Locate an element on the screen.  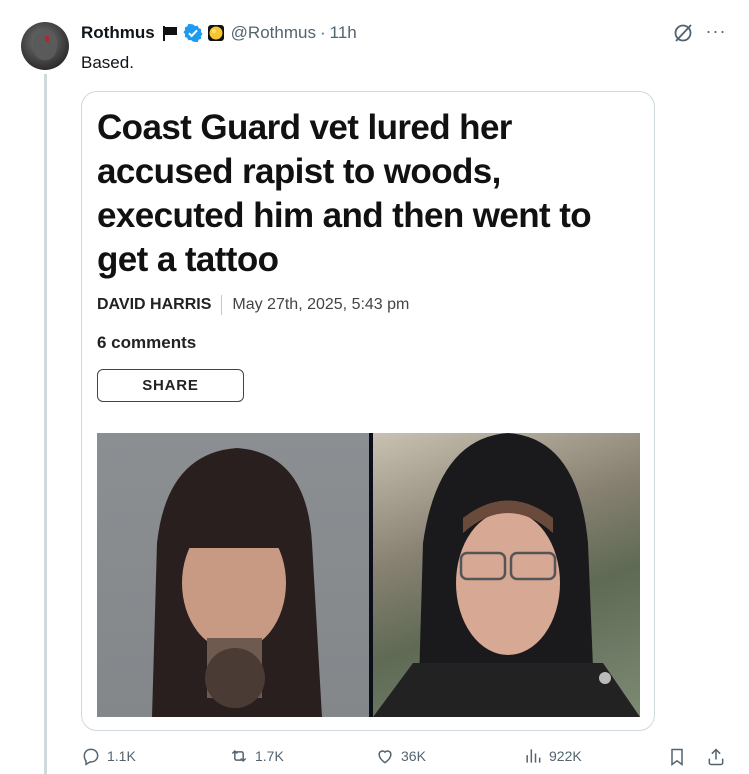
photo-man is located at coordinates (506, 575).